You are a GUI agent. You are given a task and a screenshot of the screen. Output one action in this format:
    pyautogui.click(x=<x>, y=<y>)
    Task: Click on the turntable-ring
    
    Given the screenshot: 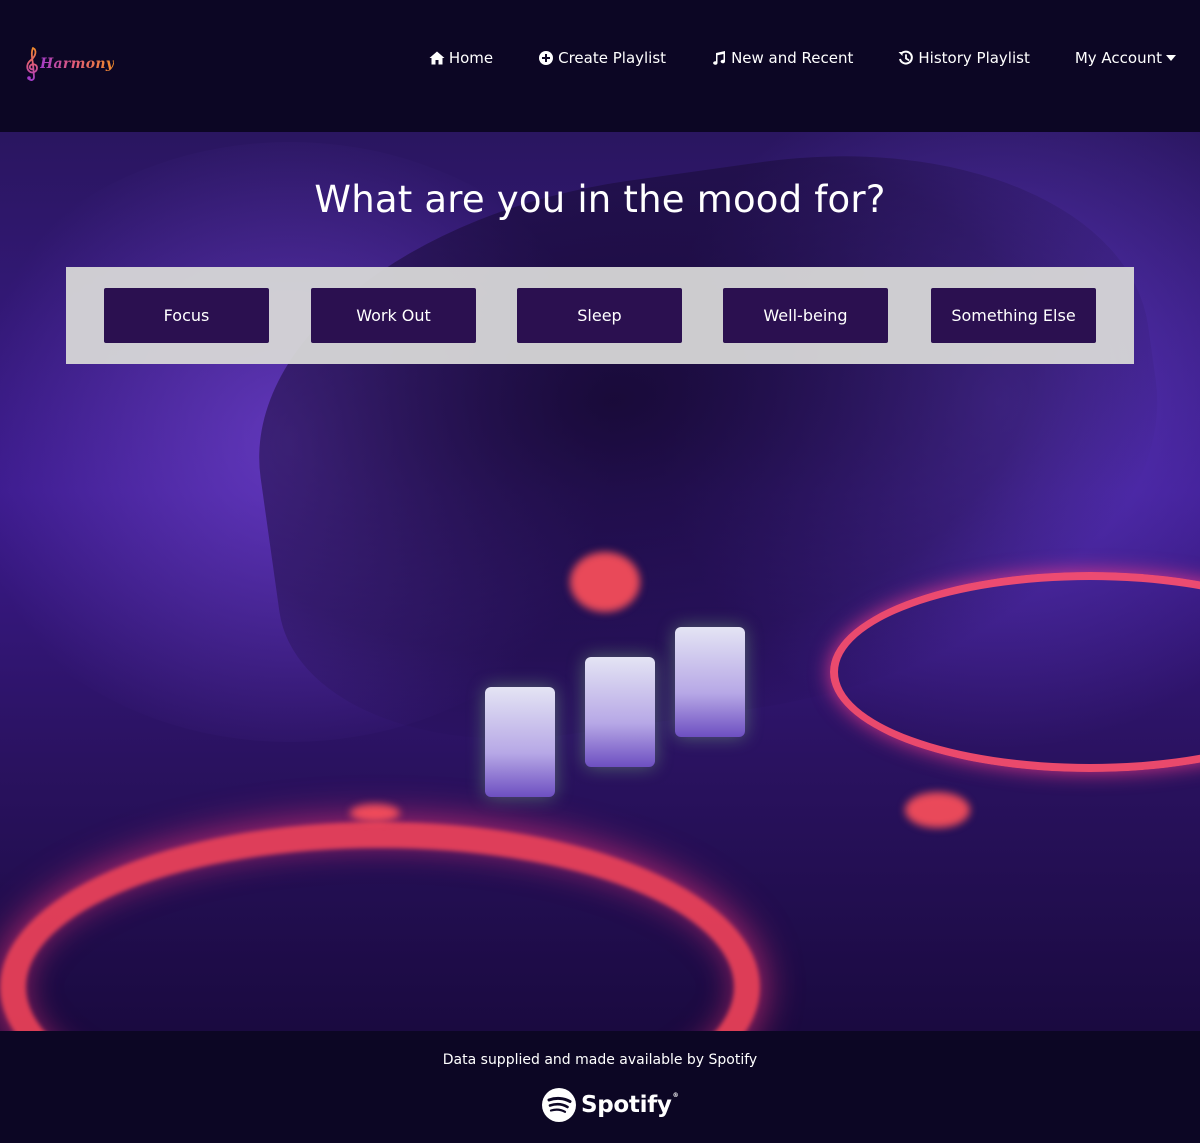 What is the action you would take?
    pyautogui.click(x=380, y=926)
    